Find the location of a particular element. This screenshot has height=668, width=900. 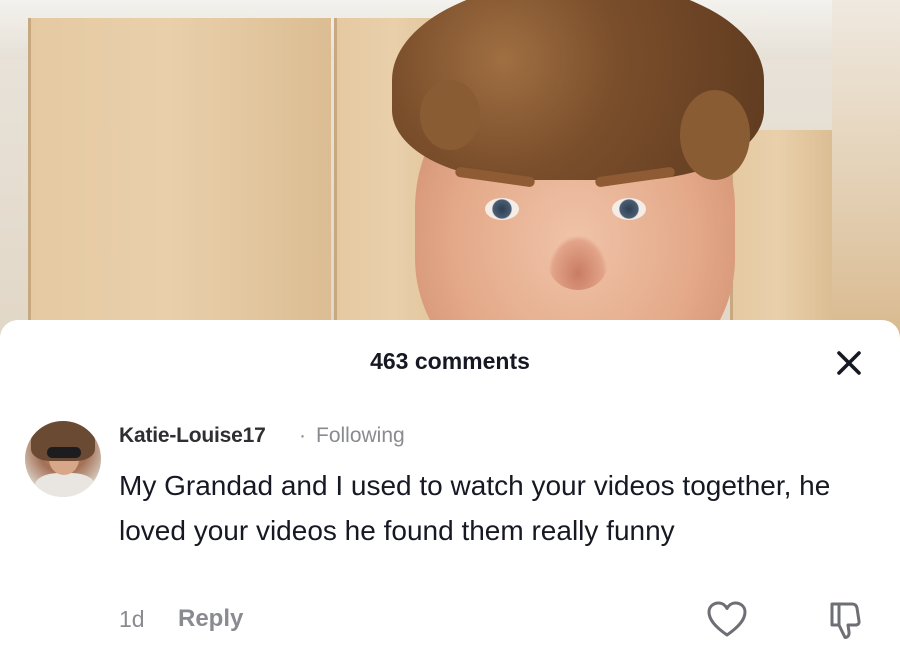

sunglasses is located at coordinates (64, 452).